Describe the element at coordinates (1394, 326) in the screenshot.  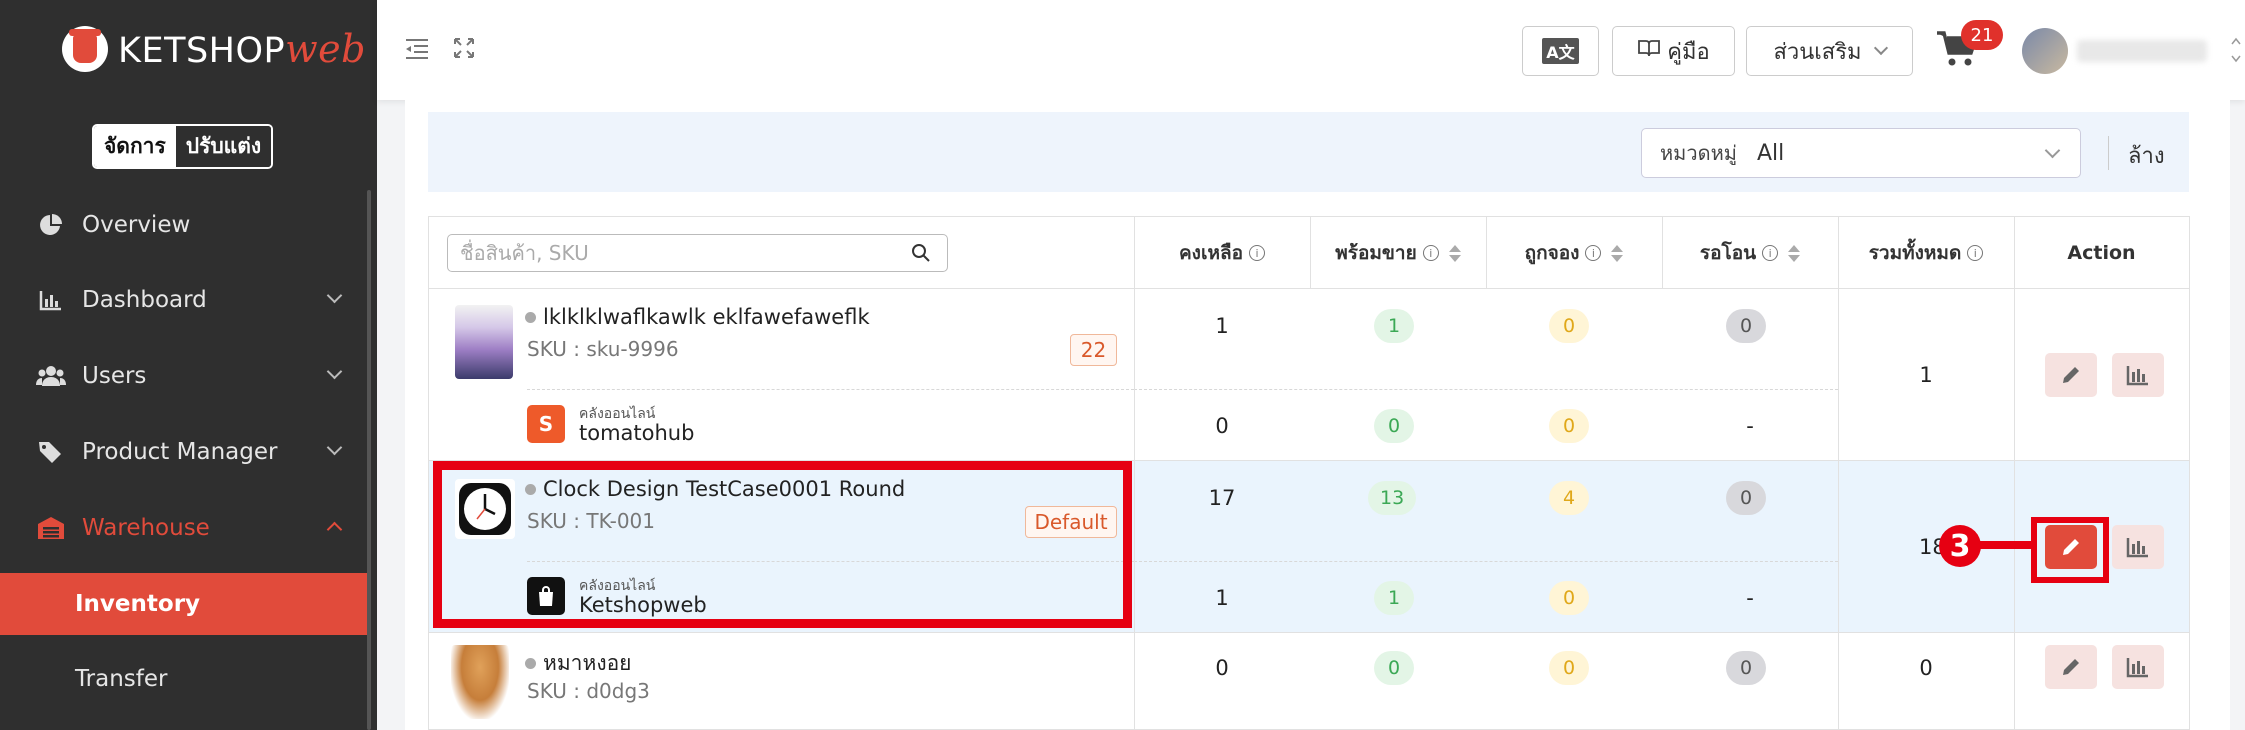
I see `available-pill: 1` at that location.